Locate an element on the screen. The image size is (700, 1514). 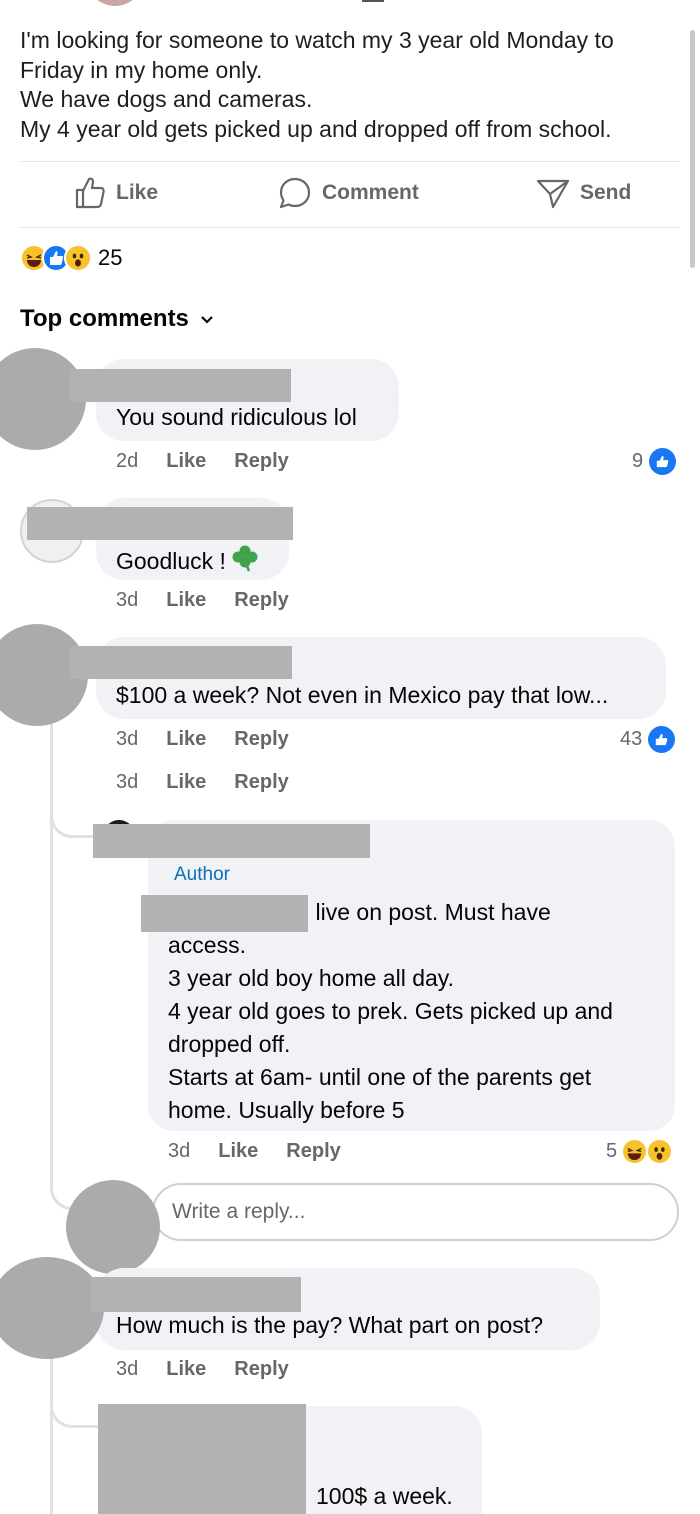
four-leaf-clover-icon is located at coordinates (245, 561).